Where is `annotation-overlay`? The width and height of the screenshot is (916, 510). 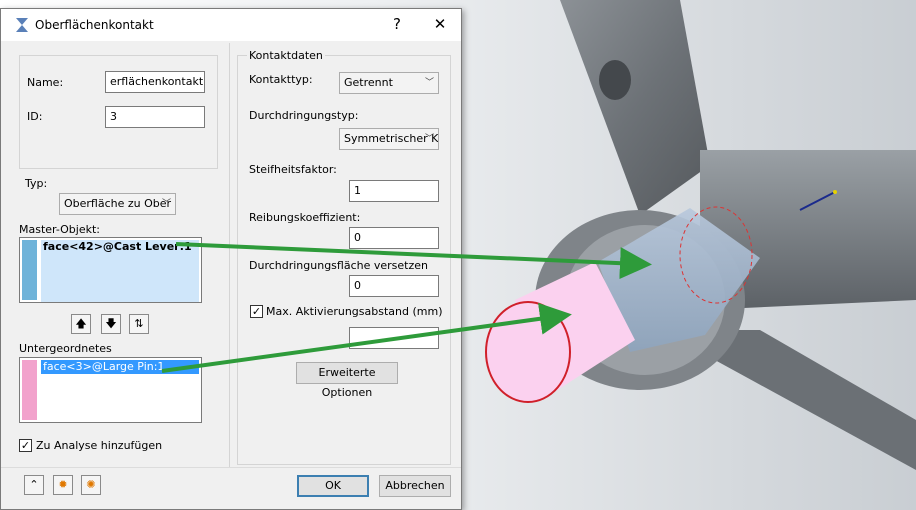 annotation-overlay is located at coordinates (406, 307).